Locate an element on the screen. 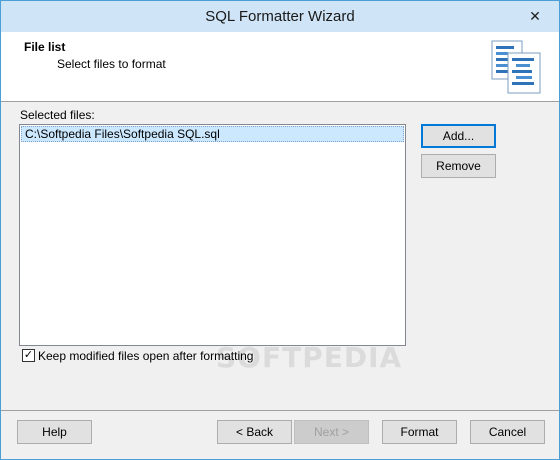  footer-divider is located at coordinates (280, 410).